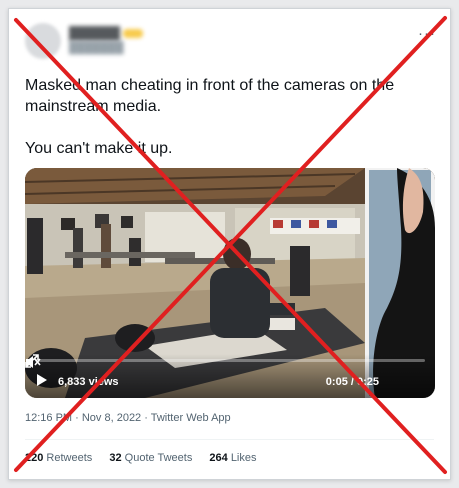 The width and height of the screenshot is (459, 488). What do you see at coordinates (43, 41) in the screenshot?
I see `avatar` at bounding box center [43, 41].